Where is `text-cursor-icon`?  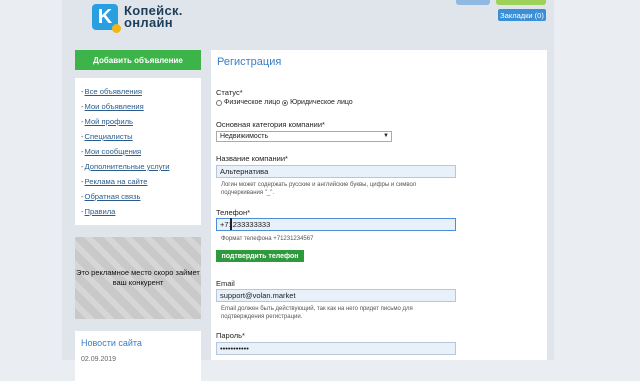
text-cursor-icon is located at coordinates (231, 224).